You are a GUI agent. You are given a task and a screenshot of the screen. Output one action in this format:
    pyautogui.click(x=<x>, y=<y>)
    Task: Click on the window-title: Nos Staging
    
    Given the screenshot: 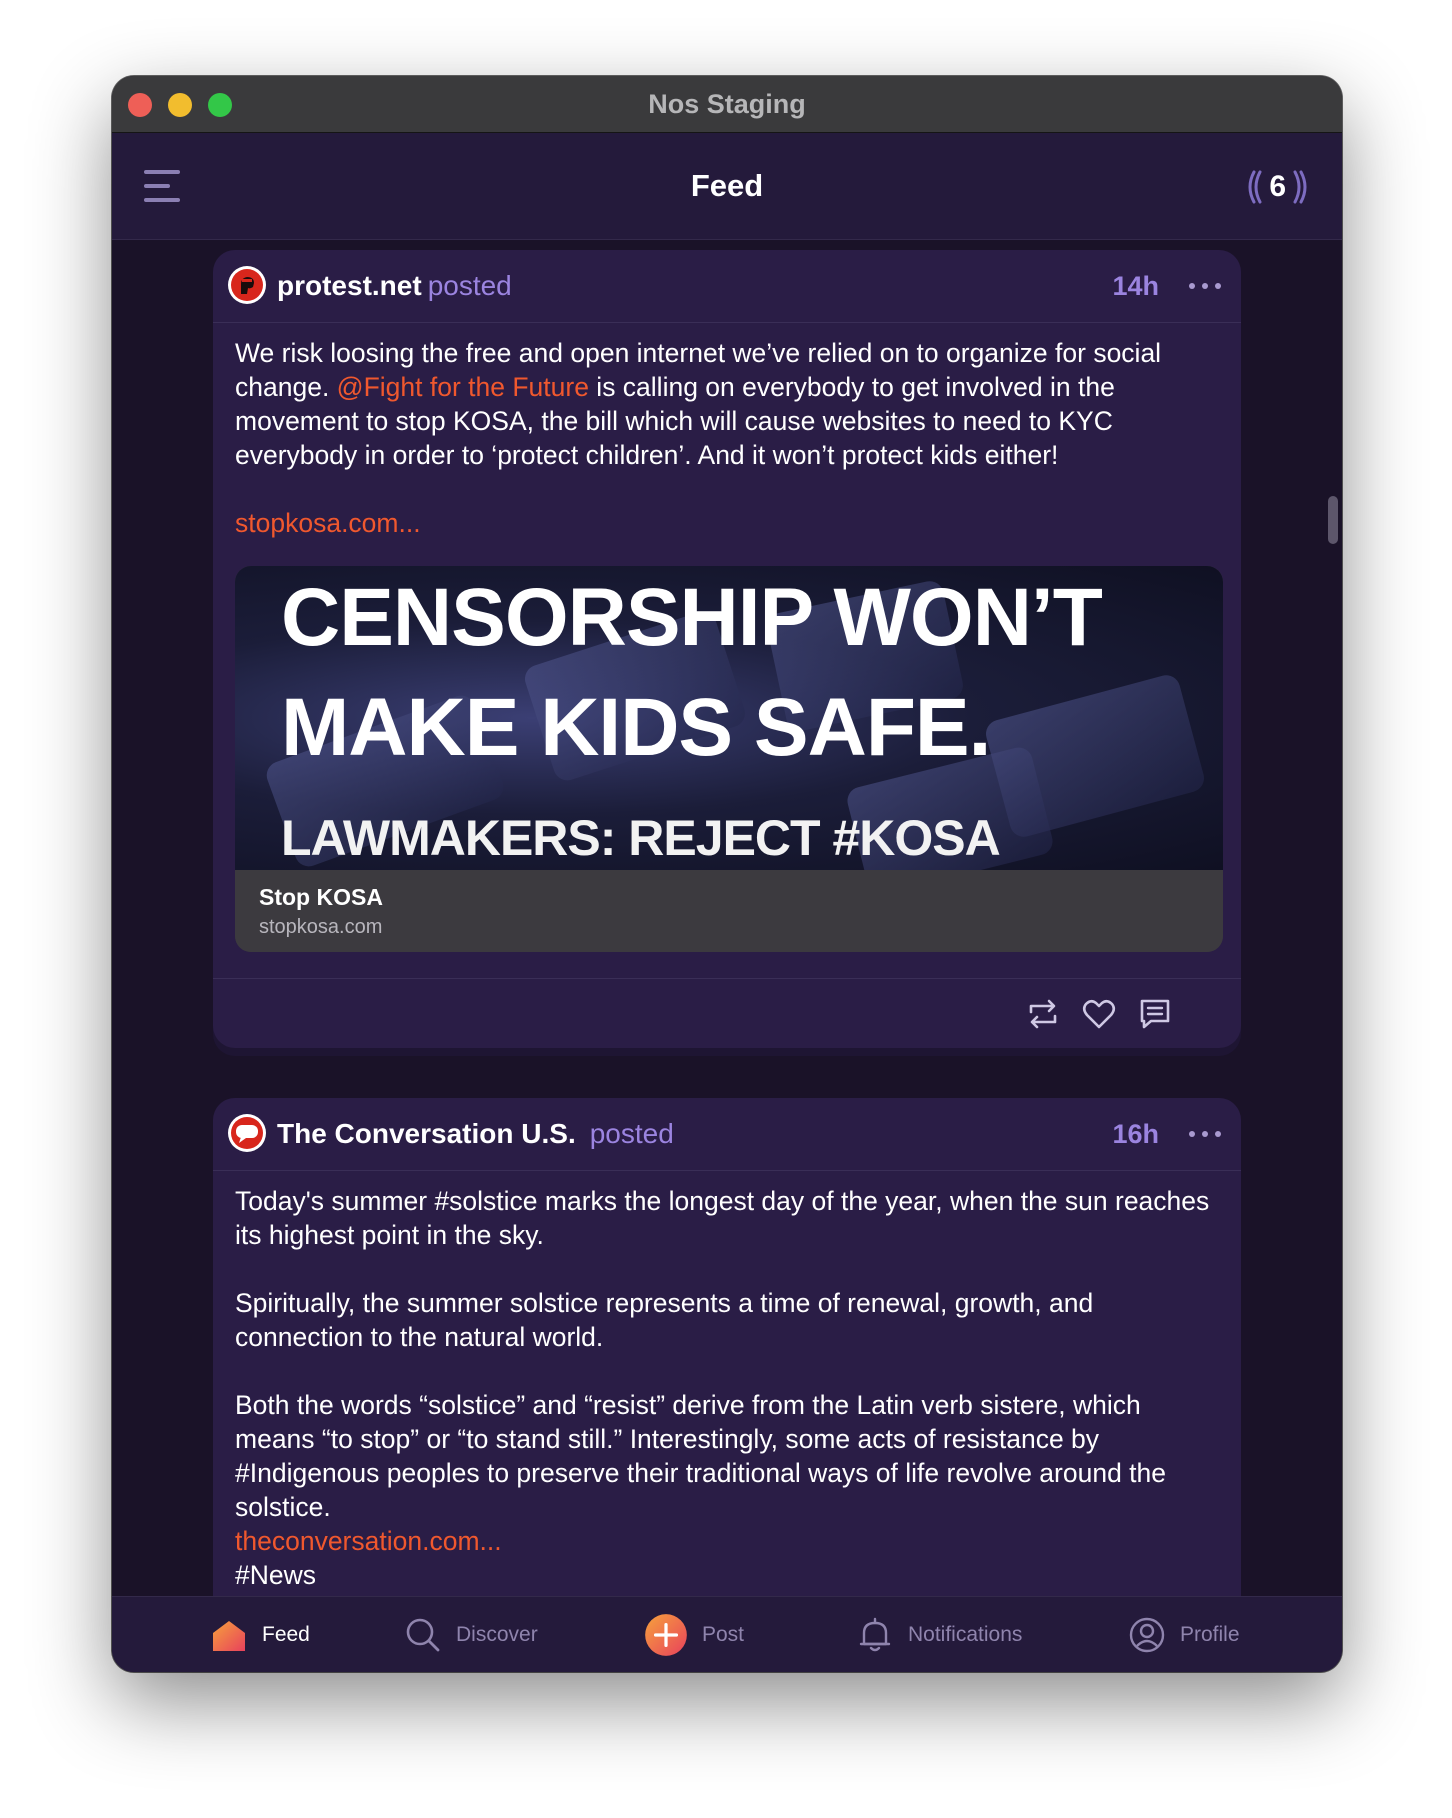 What is the action you would take?
    pyautogui.click(x=727, y=104)
    